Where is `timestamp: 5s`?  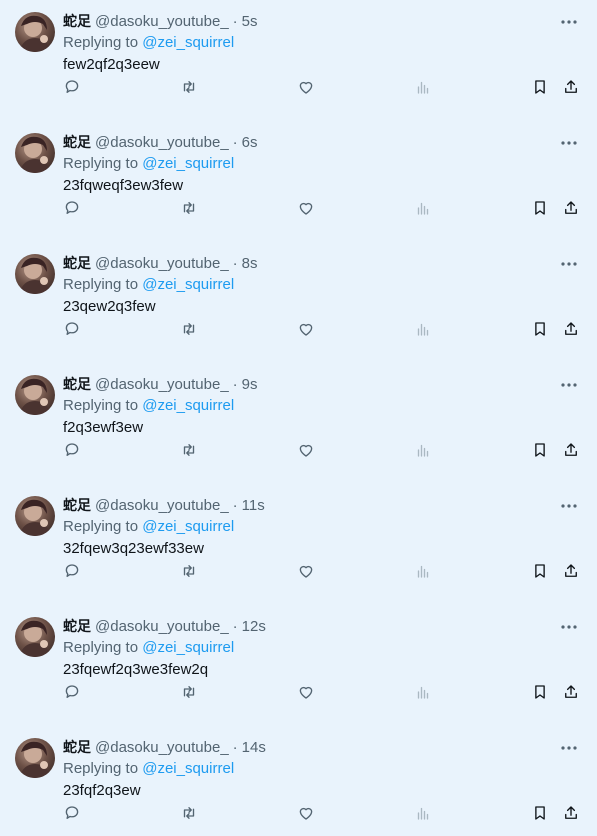
timestamp: 5s is located at coordinates (250, 21).